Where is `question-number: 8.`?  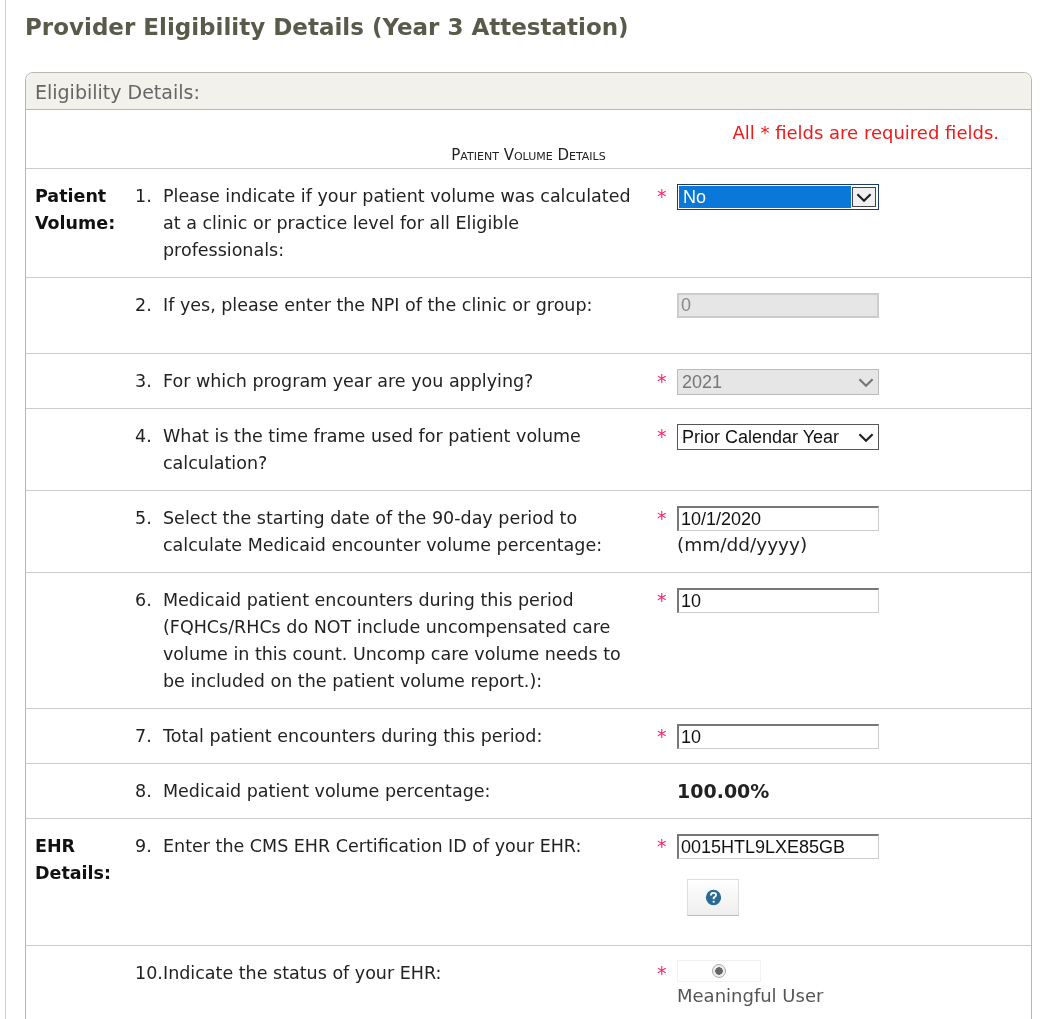
question-number: 8. is located at coordinates (143, 791).